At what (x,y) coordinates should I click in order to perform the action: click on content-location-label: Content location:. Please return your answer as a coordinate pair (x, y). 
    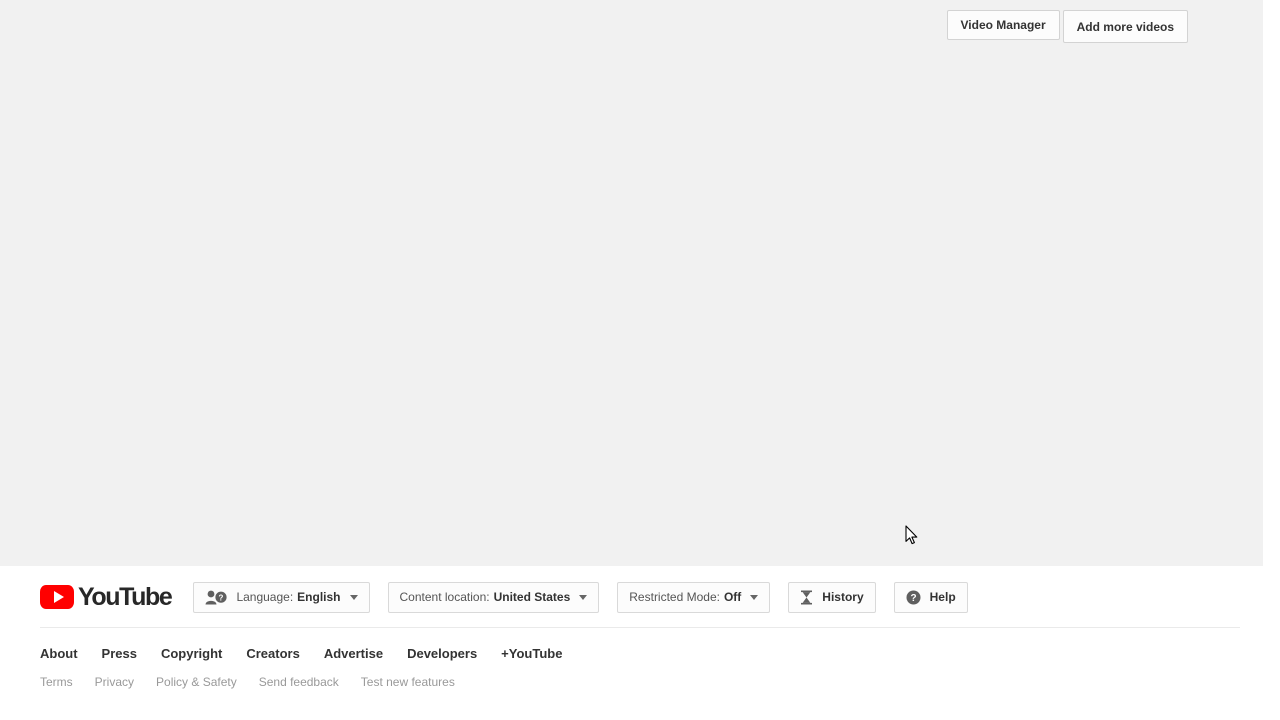
    Looking at the image, I should click on (444, 597).